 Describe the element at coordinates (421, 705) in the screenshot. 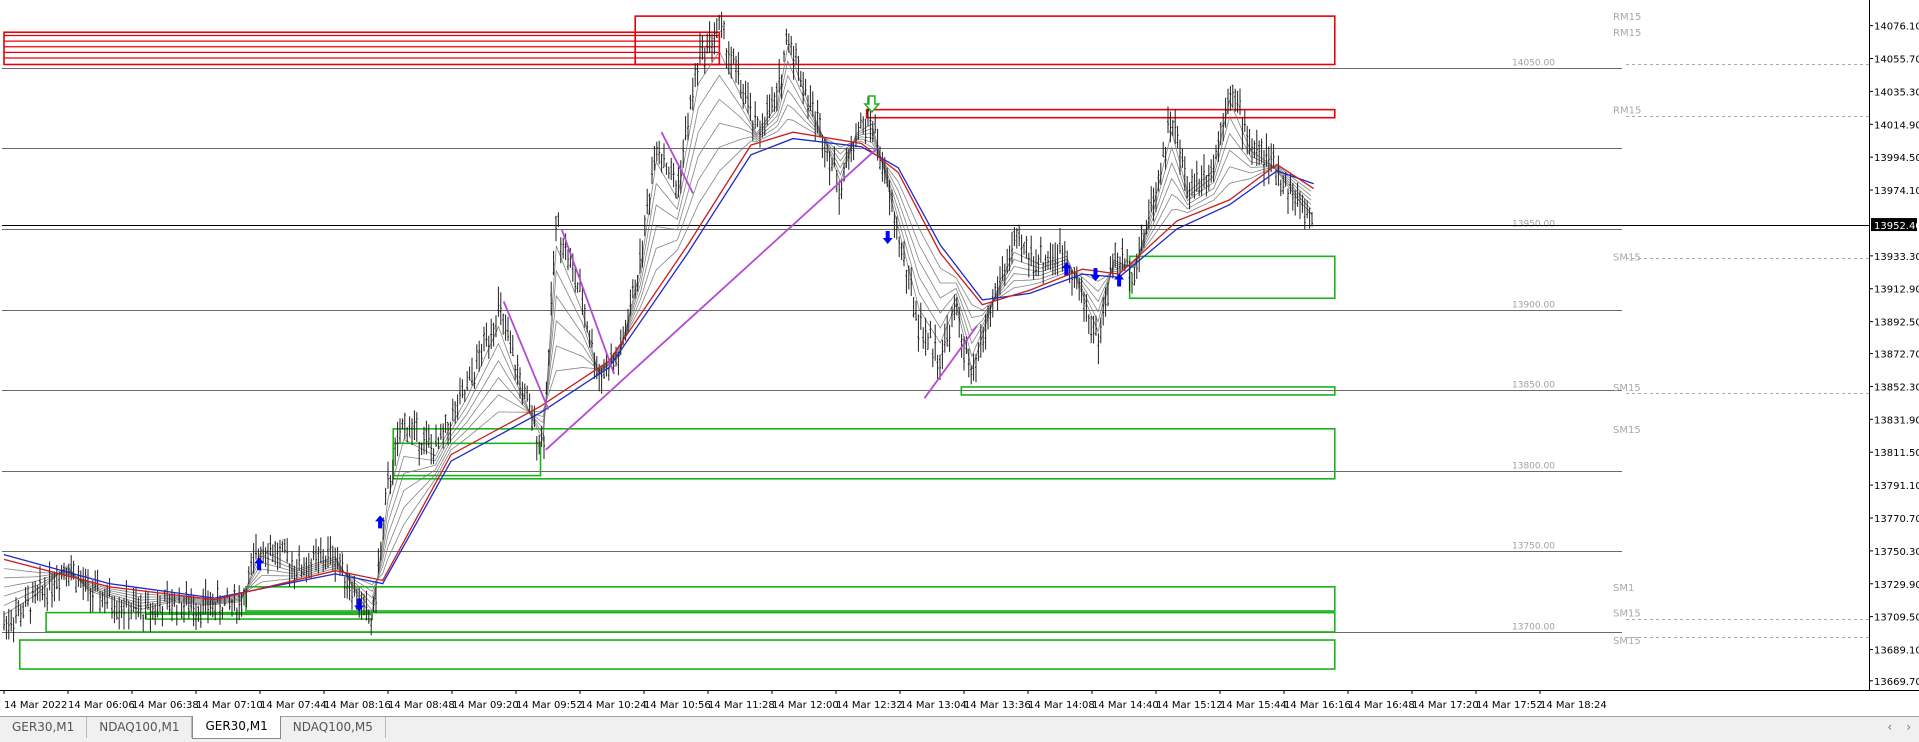

I see `time-tick-label: 14 Mar 08:48` at that location.